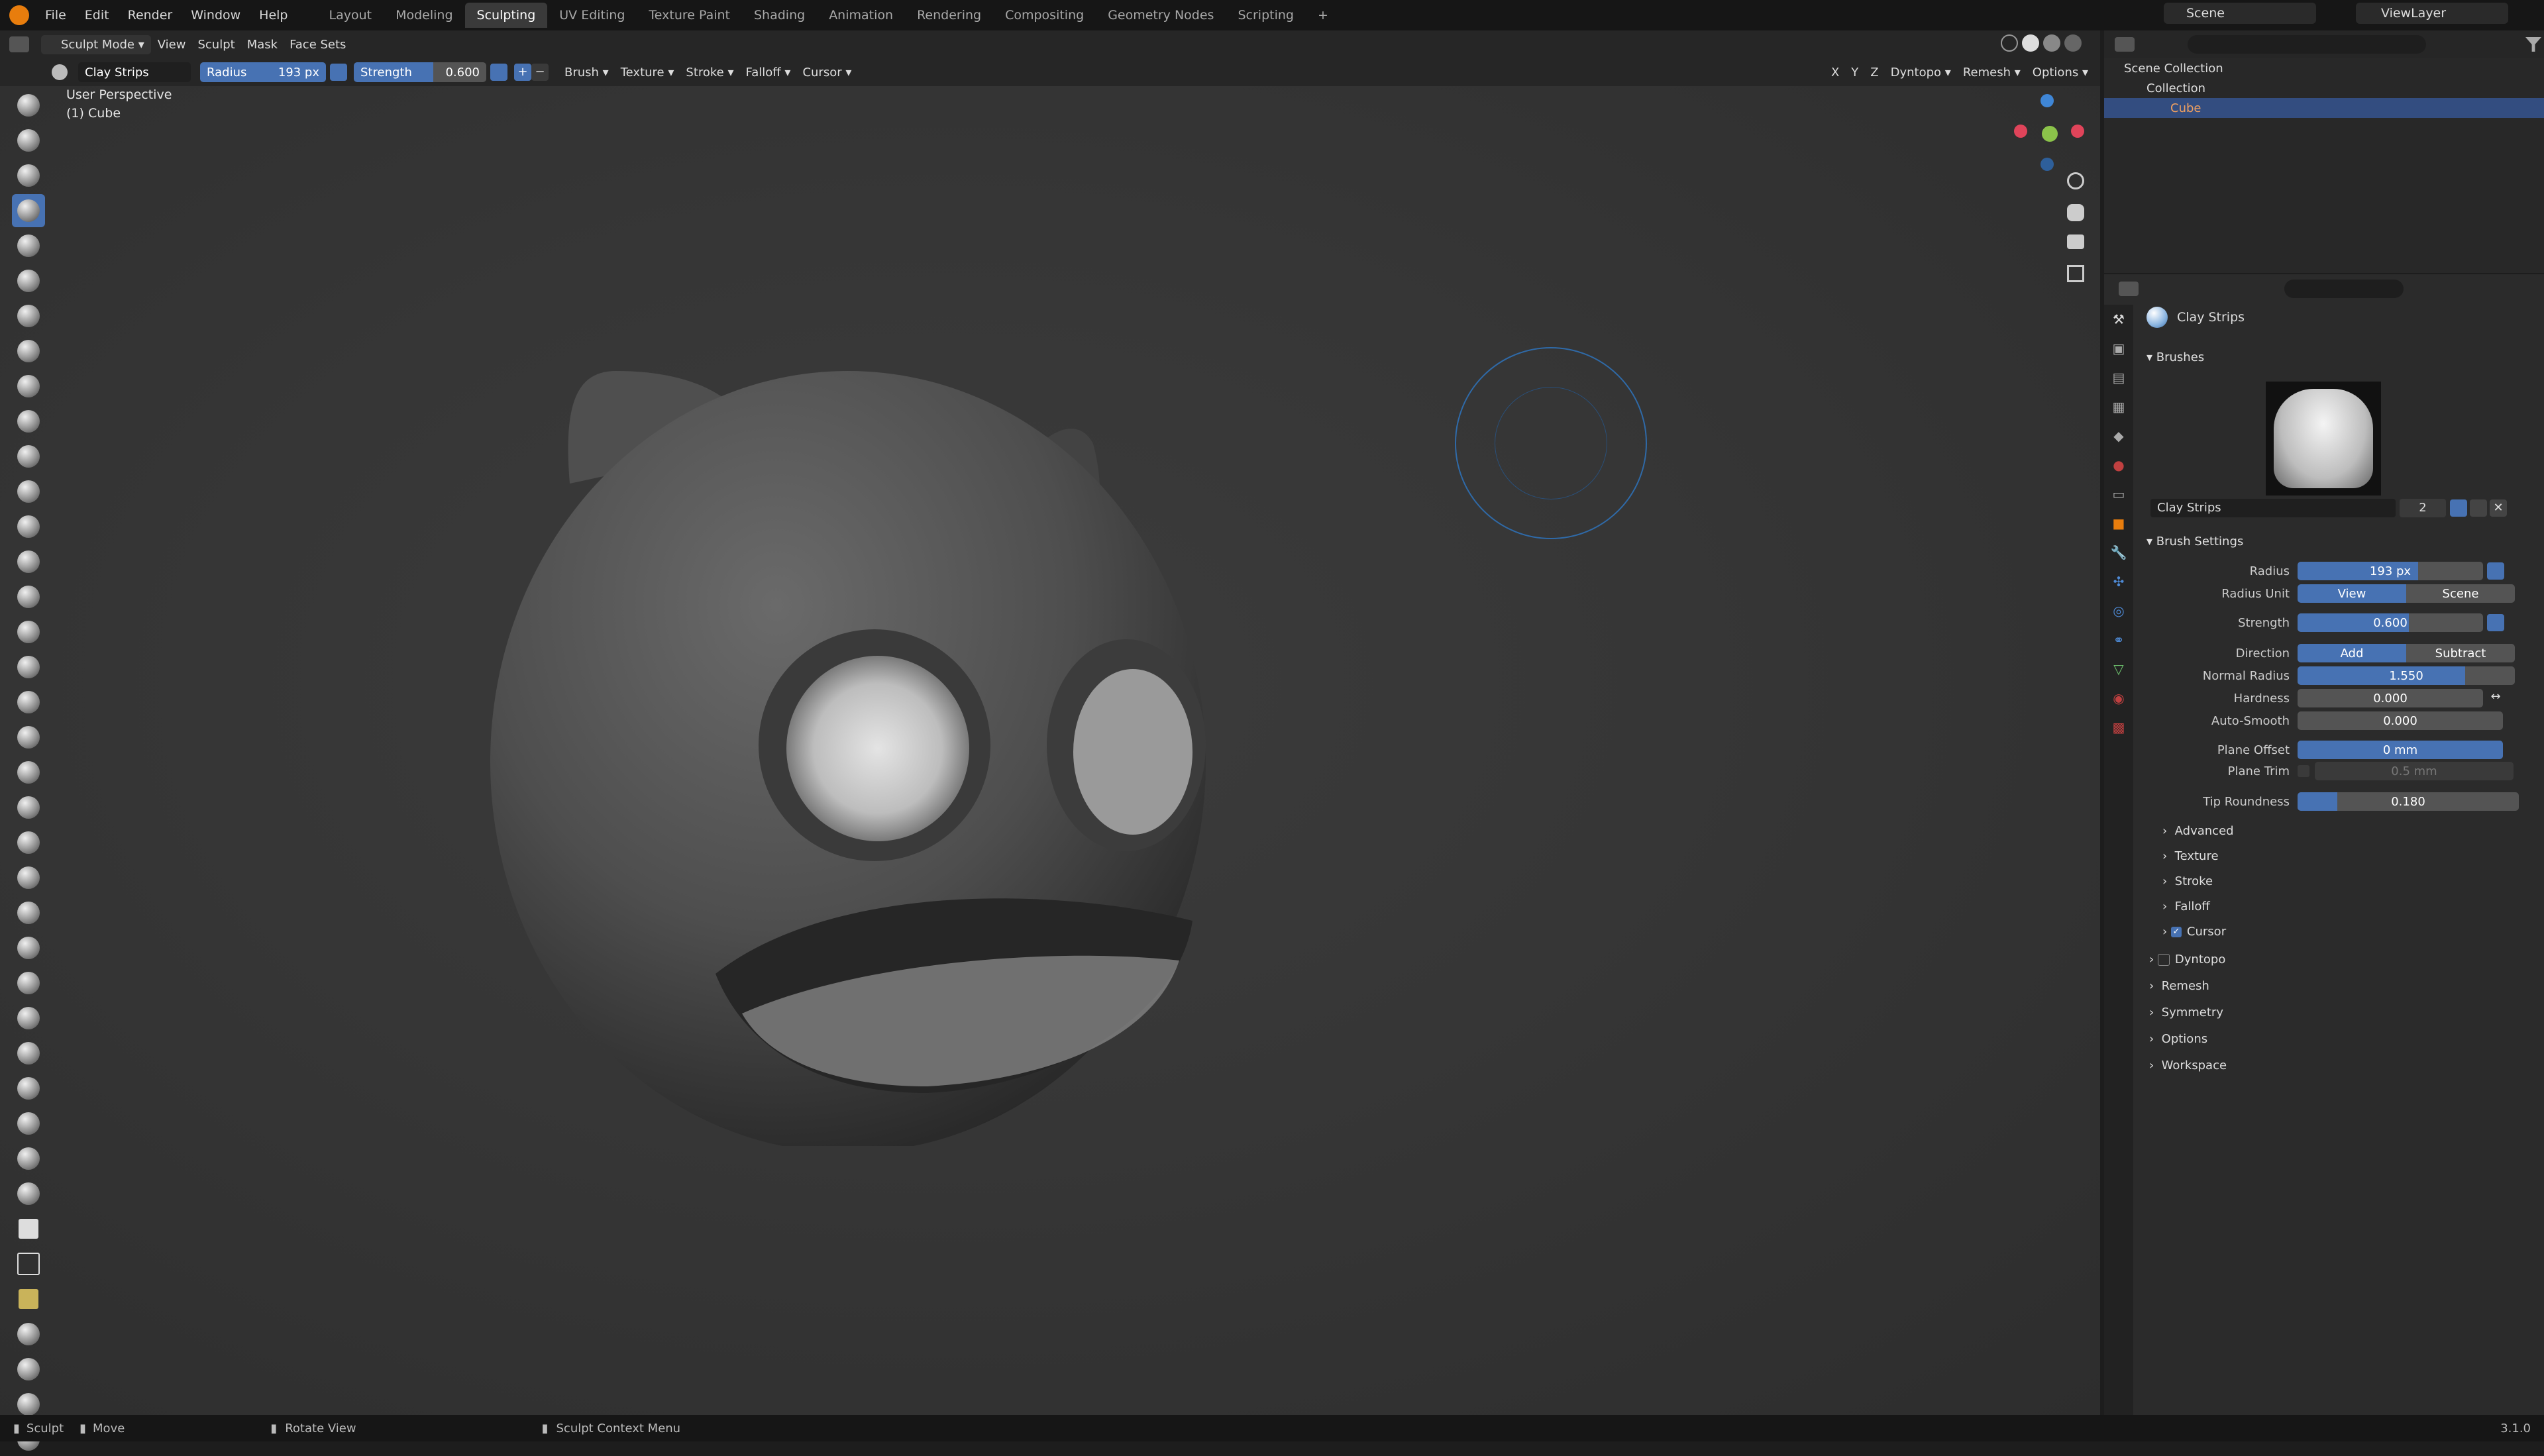  Describe the element at coordinates (1992, 72) in the screenshot. I see `remesh-dropdown: Remesh ▾` at that location.